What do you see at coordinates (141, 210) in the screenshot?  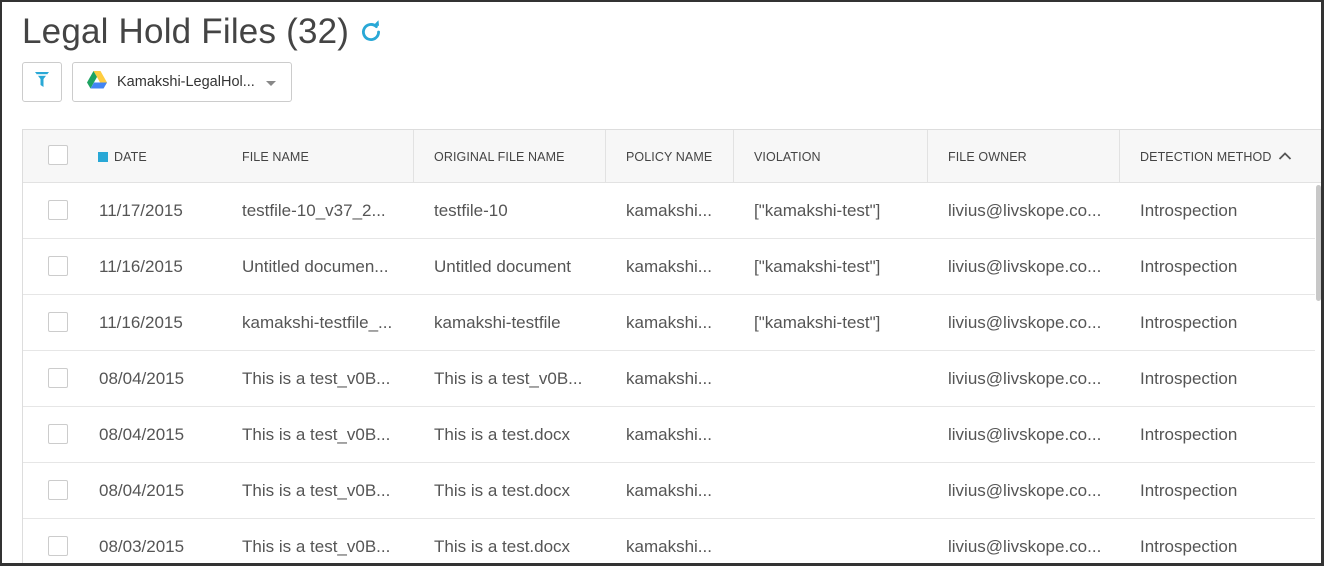 I see `cell-text: 11/17/2015` at bounding box center [141, 210].